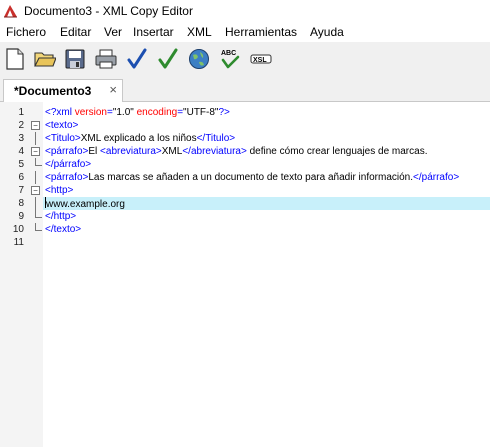 Image resolution: width=490 pixels, height=447 pixels. I want to click on xml-text: www.example.org, so click(85, 204).